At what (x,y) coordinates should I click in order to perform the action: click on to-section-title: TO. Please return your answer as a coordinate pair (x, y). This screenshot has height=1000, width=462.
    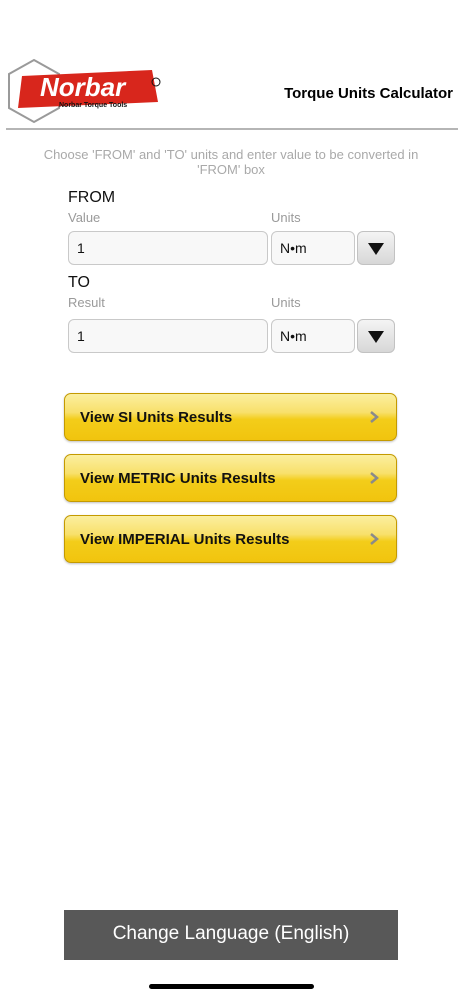
    Looking at the image, I should click on (79, 282).